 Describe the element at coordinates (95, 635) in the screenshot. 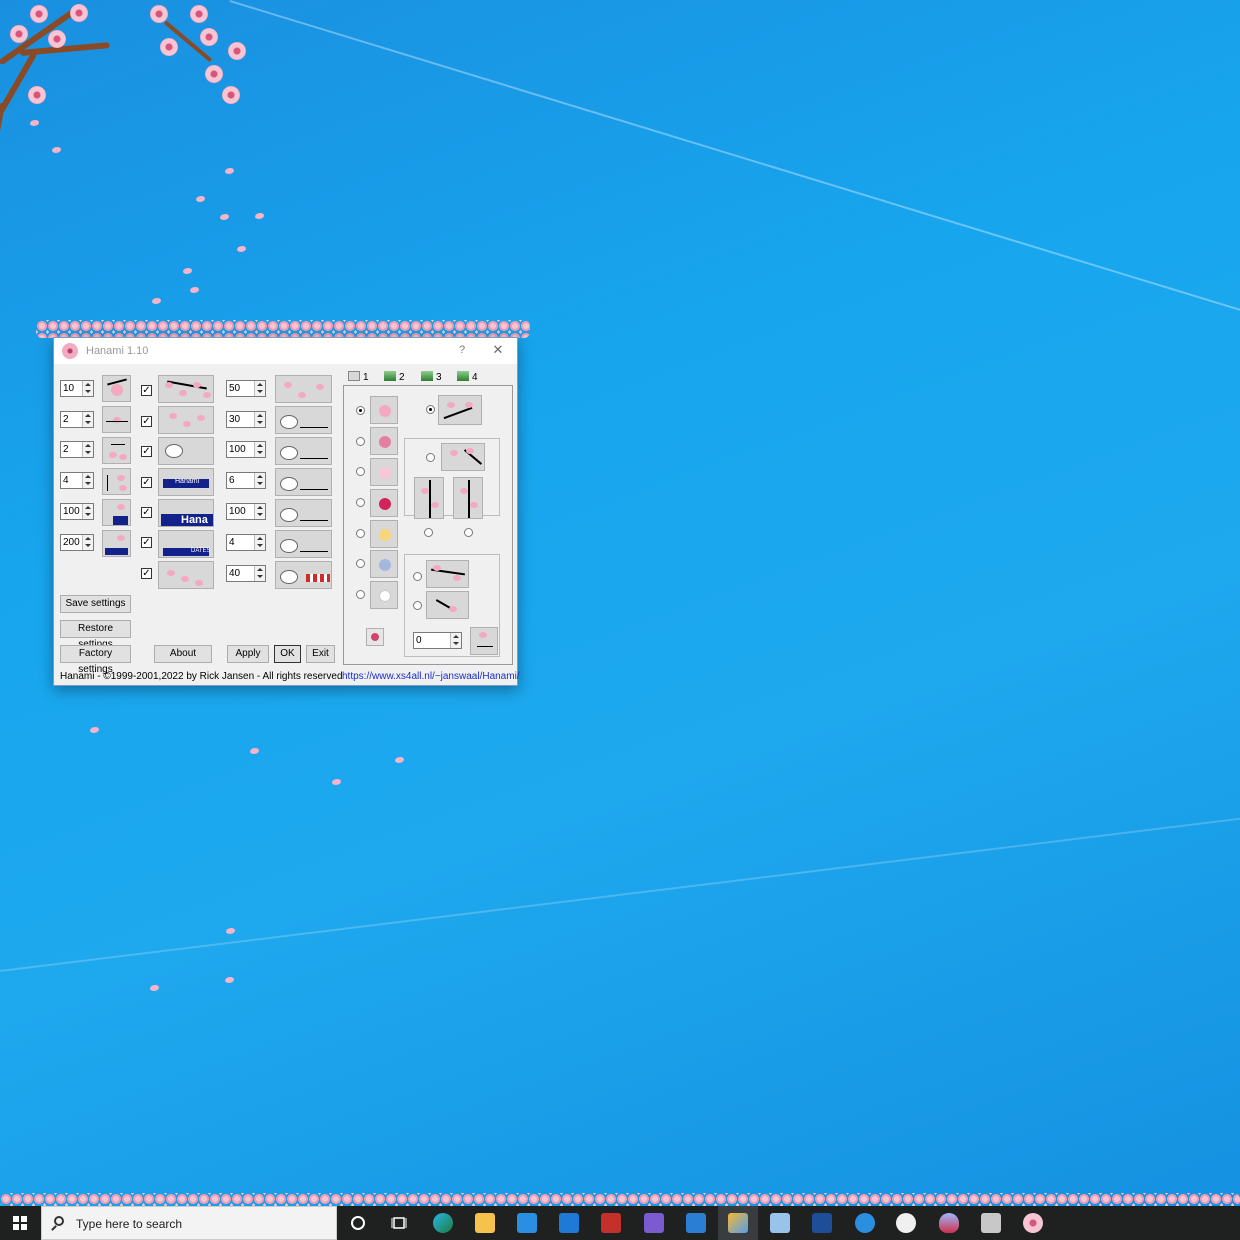

I see `restore-settings-button: Restore settings` at that location.